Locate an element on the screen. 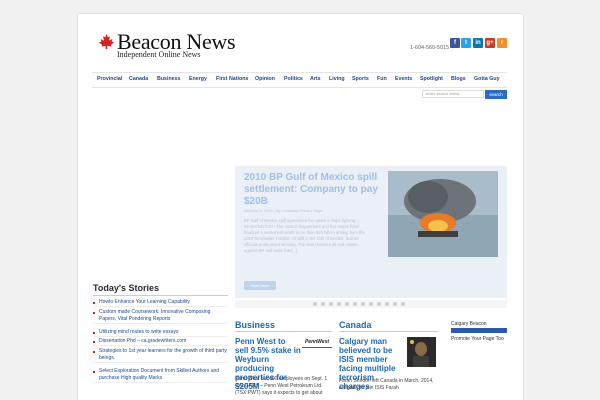 The height and width of the screenshot is (400, 600). nav-item-blogs: Blogs is located at coordinates (458, 79).